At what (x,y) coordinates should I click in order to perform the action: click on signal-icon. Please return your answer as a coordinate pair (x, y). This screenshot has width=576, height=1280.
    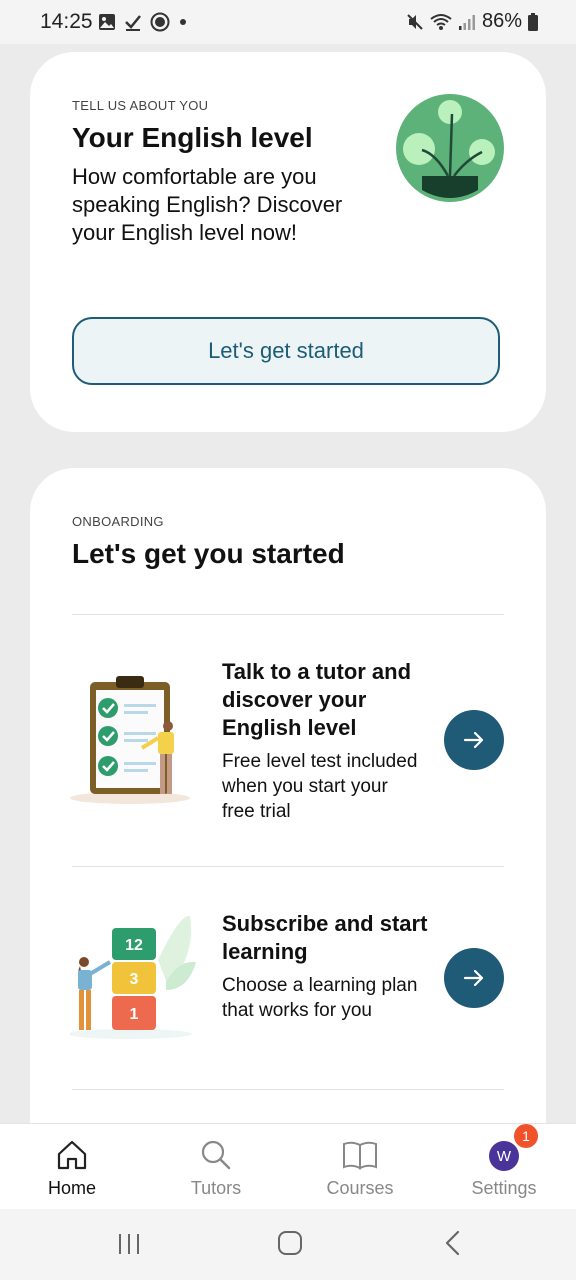
    Looking at the image, I should click on (466, 22).